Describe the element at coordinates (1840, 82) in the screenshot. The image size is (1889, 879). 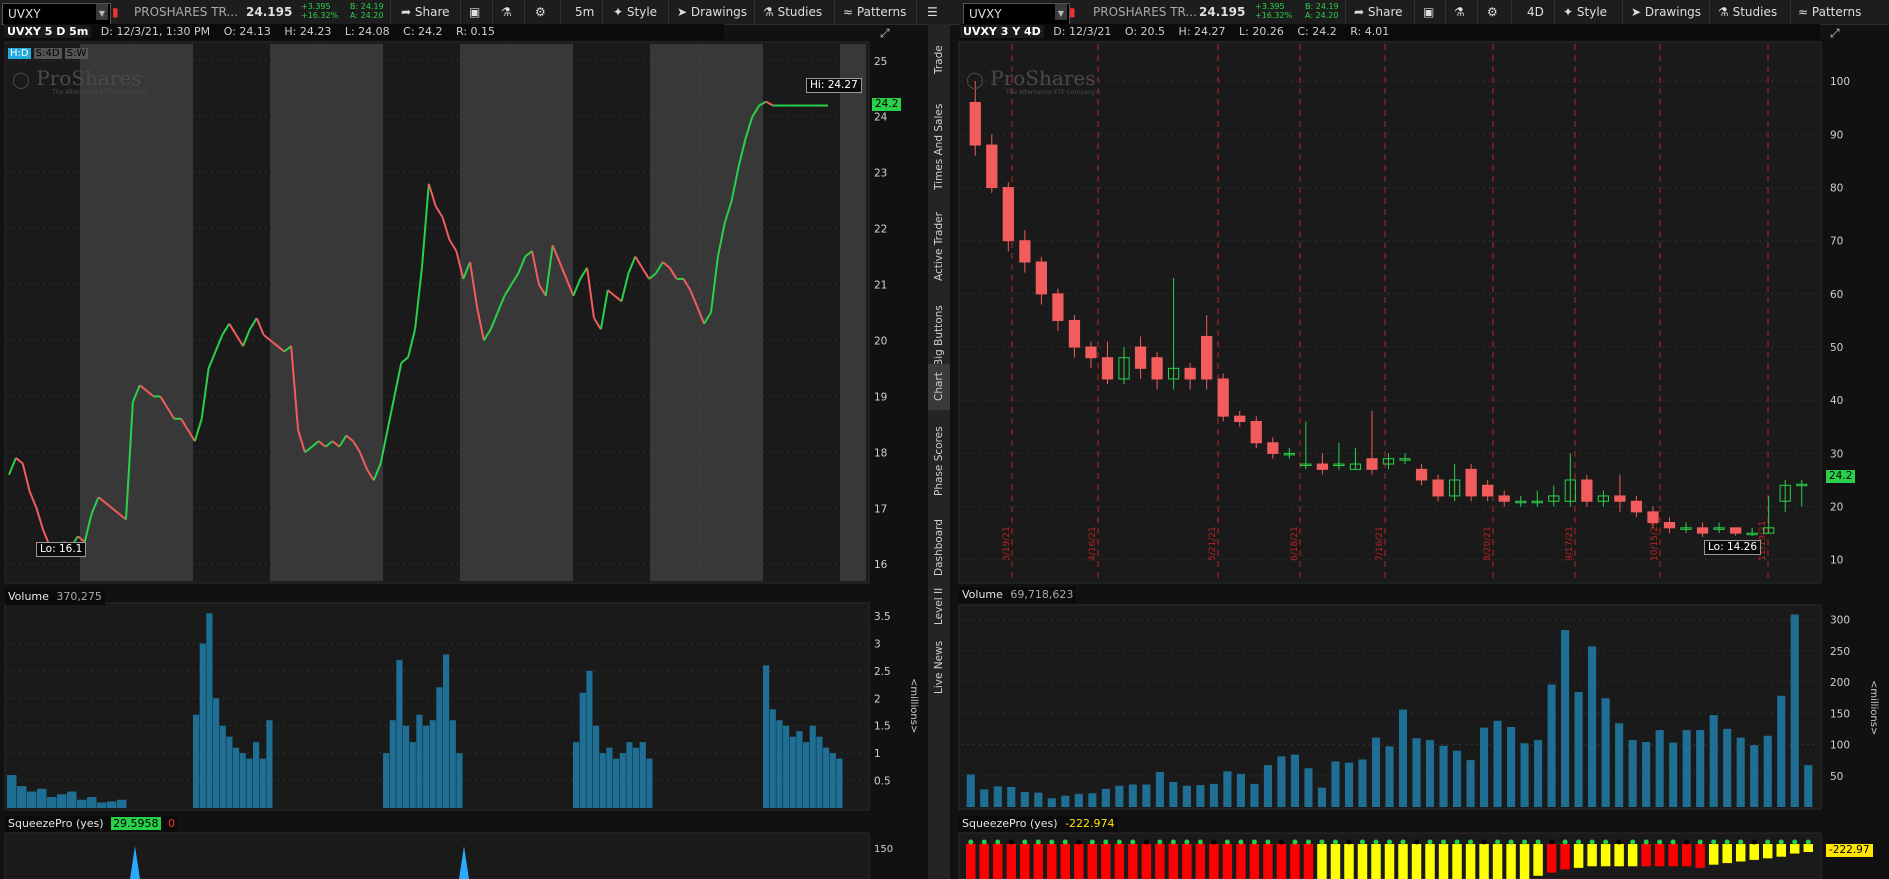
I see `price-tick-label: 100` at that location.